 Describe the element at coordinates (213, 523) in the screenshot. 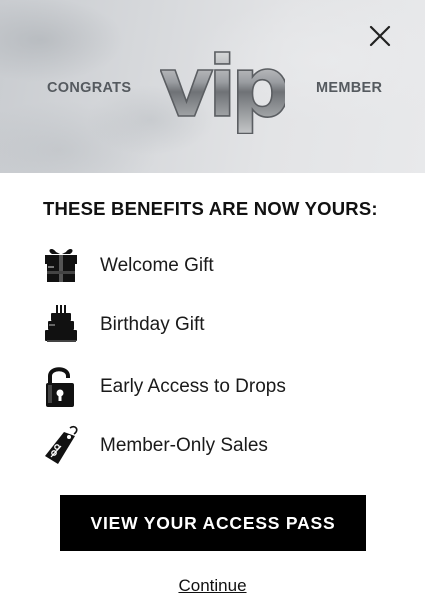

I see `view-access-pass-button: VIEW YOUR ACCESS PASS` at that location.